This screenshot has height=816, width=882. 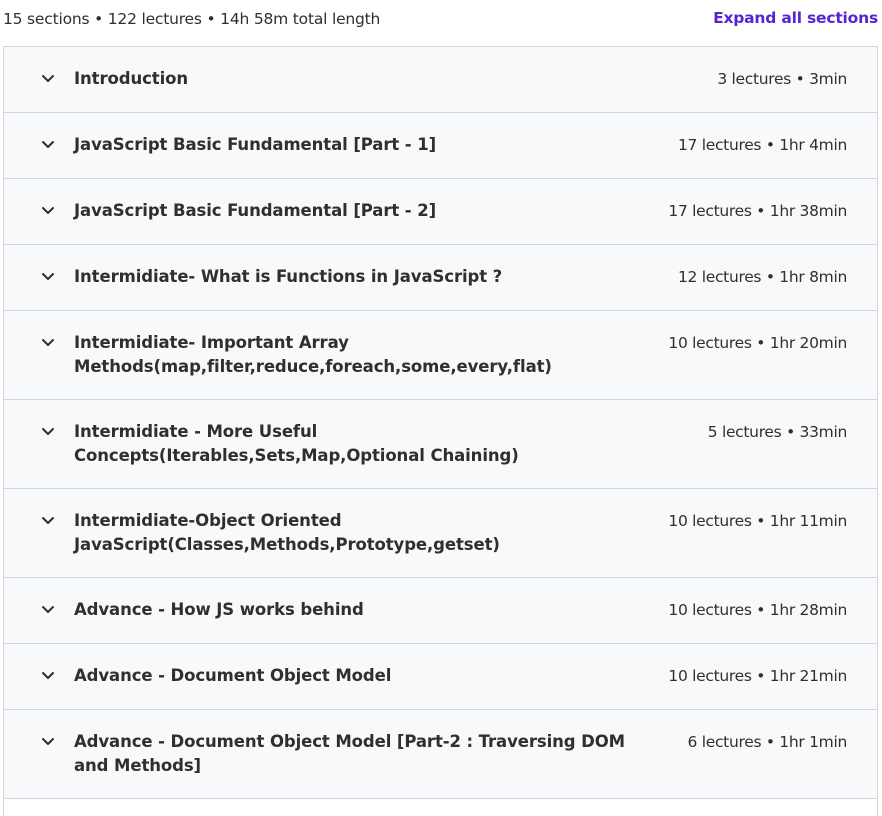 What do you see at coordinates (777, 432) in the screenshot?
I see `section-meta: 5 lectures • 33min` at bounding box center [777, 432].